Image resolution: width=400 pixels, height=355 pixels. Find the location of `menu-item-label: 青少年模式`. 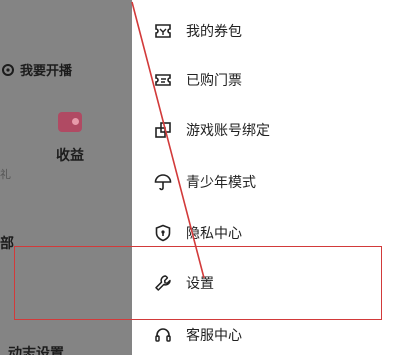

menu-item-label: 青少年模式 is located at coordinates (221, 183).